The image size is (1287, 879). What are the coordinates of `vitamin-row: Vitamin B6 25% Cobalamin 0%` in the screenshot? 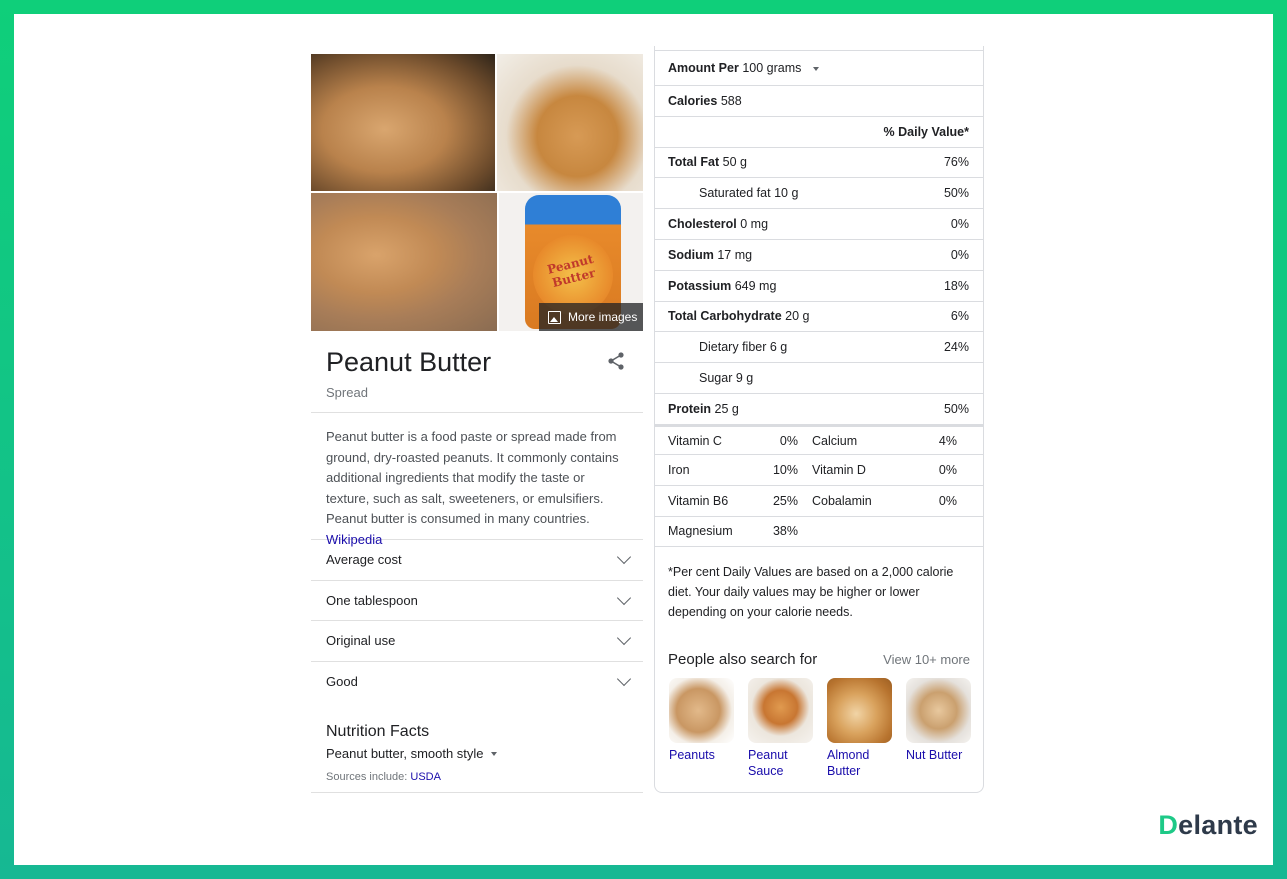 It's located at (819, 501).